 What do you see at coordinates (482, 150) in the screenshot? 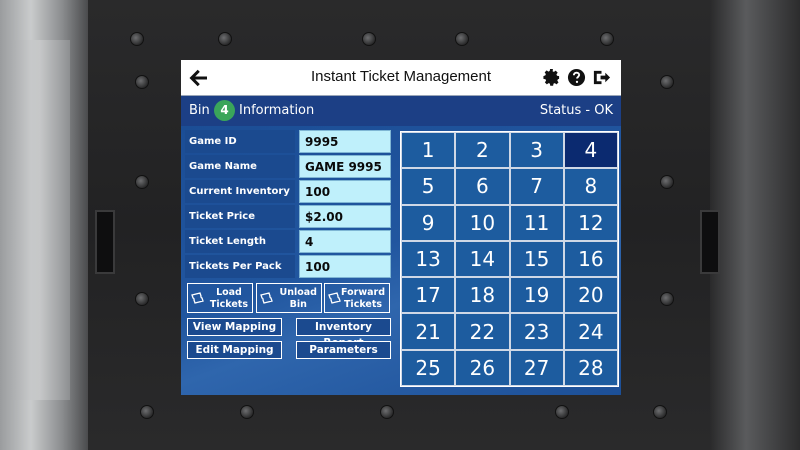
I see `bin-cell-2: 2` at bounding box center [482, 150].